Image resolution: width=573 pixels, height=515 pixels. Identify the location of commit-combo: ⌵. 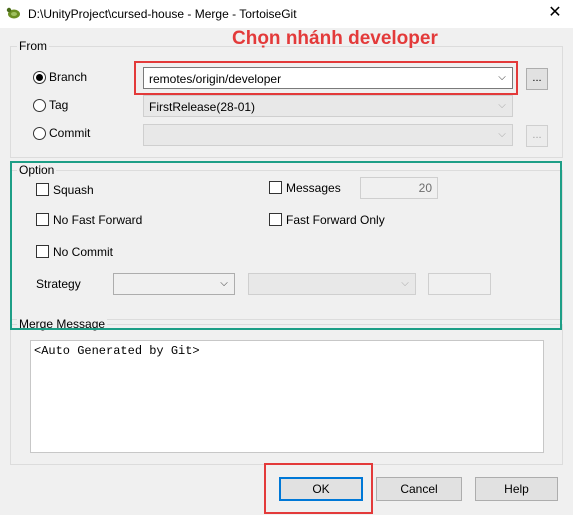
(328, 135).